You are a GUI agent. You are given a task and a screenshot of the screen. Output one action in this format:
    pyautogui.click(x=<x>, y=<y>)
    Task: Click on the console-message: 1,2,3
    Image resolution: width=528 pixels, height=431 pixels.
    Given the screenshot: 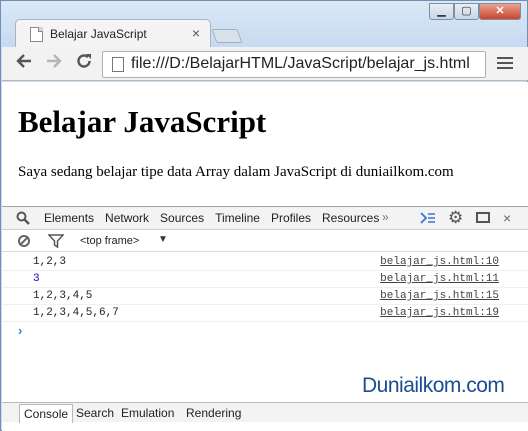 What is the action you would take?
    pyautogui.click(x=50, y=262)
    